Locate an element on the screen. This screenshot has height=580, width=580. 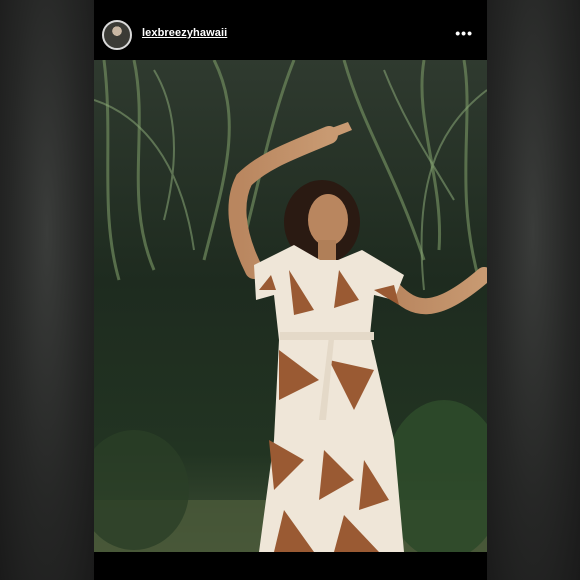
profile-avatar is located at coordinates (117, 35).